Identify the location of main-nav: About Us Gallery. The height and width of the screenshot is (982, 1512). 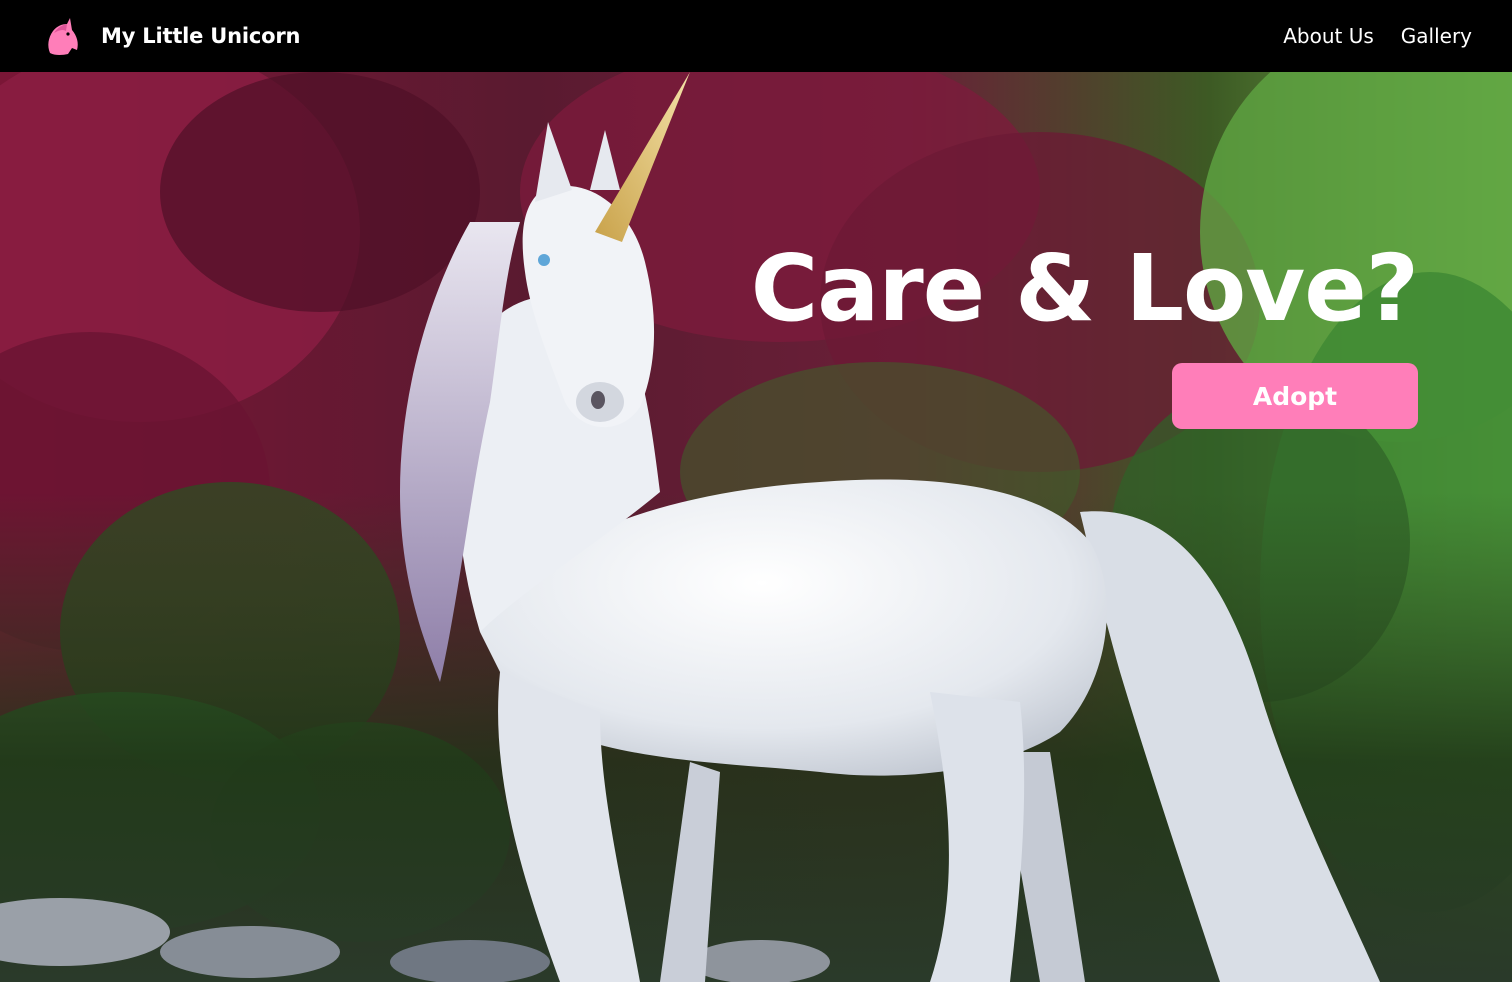
(1377, 36).